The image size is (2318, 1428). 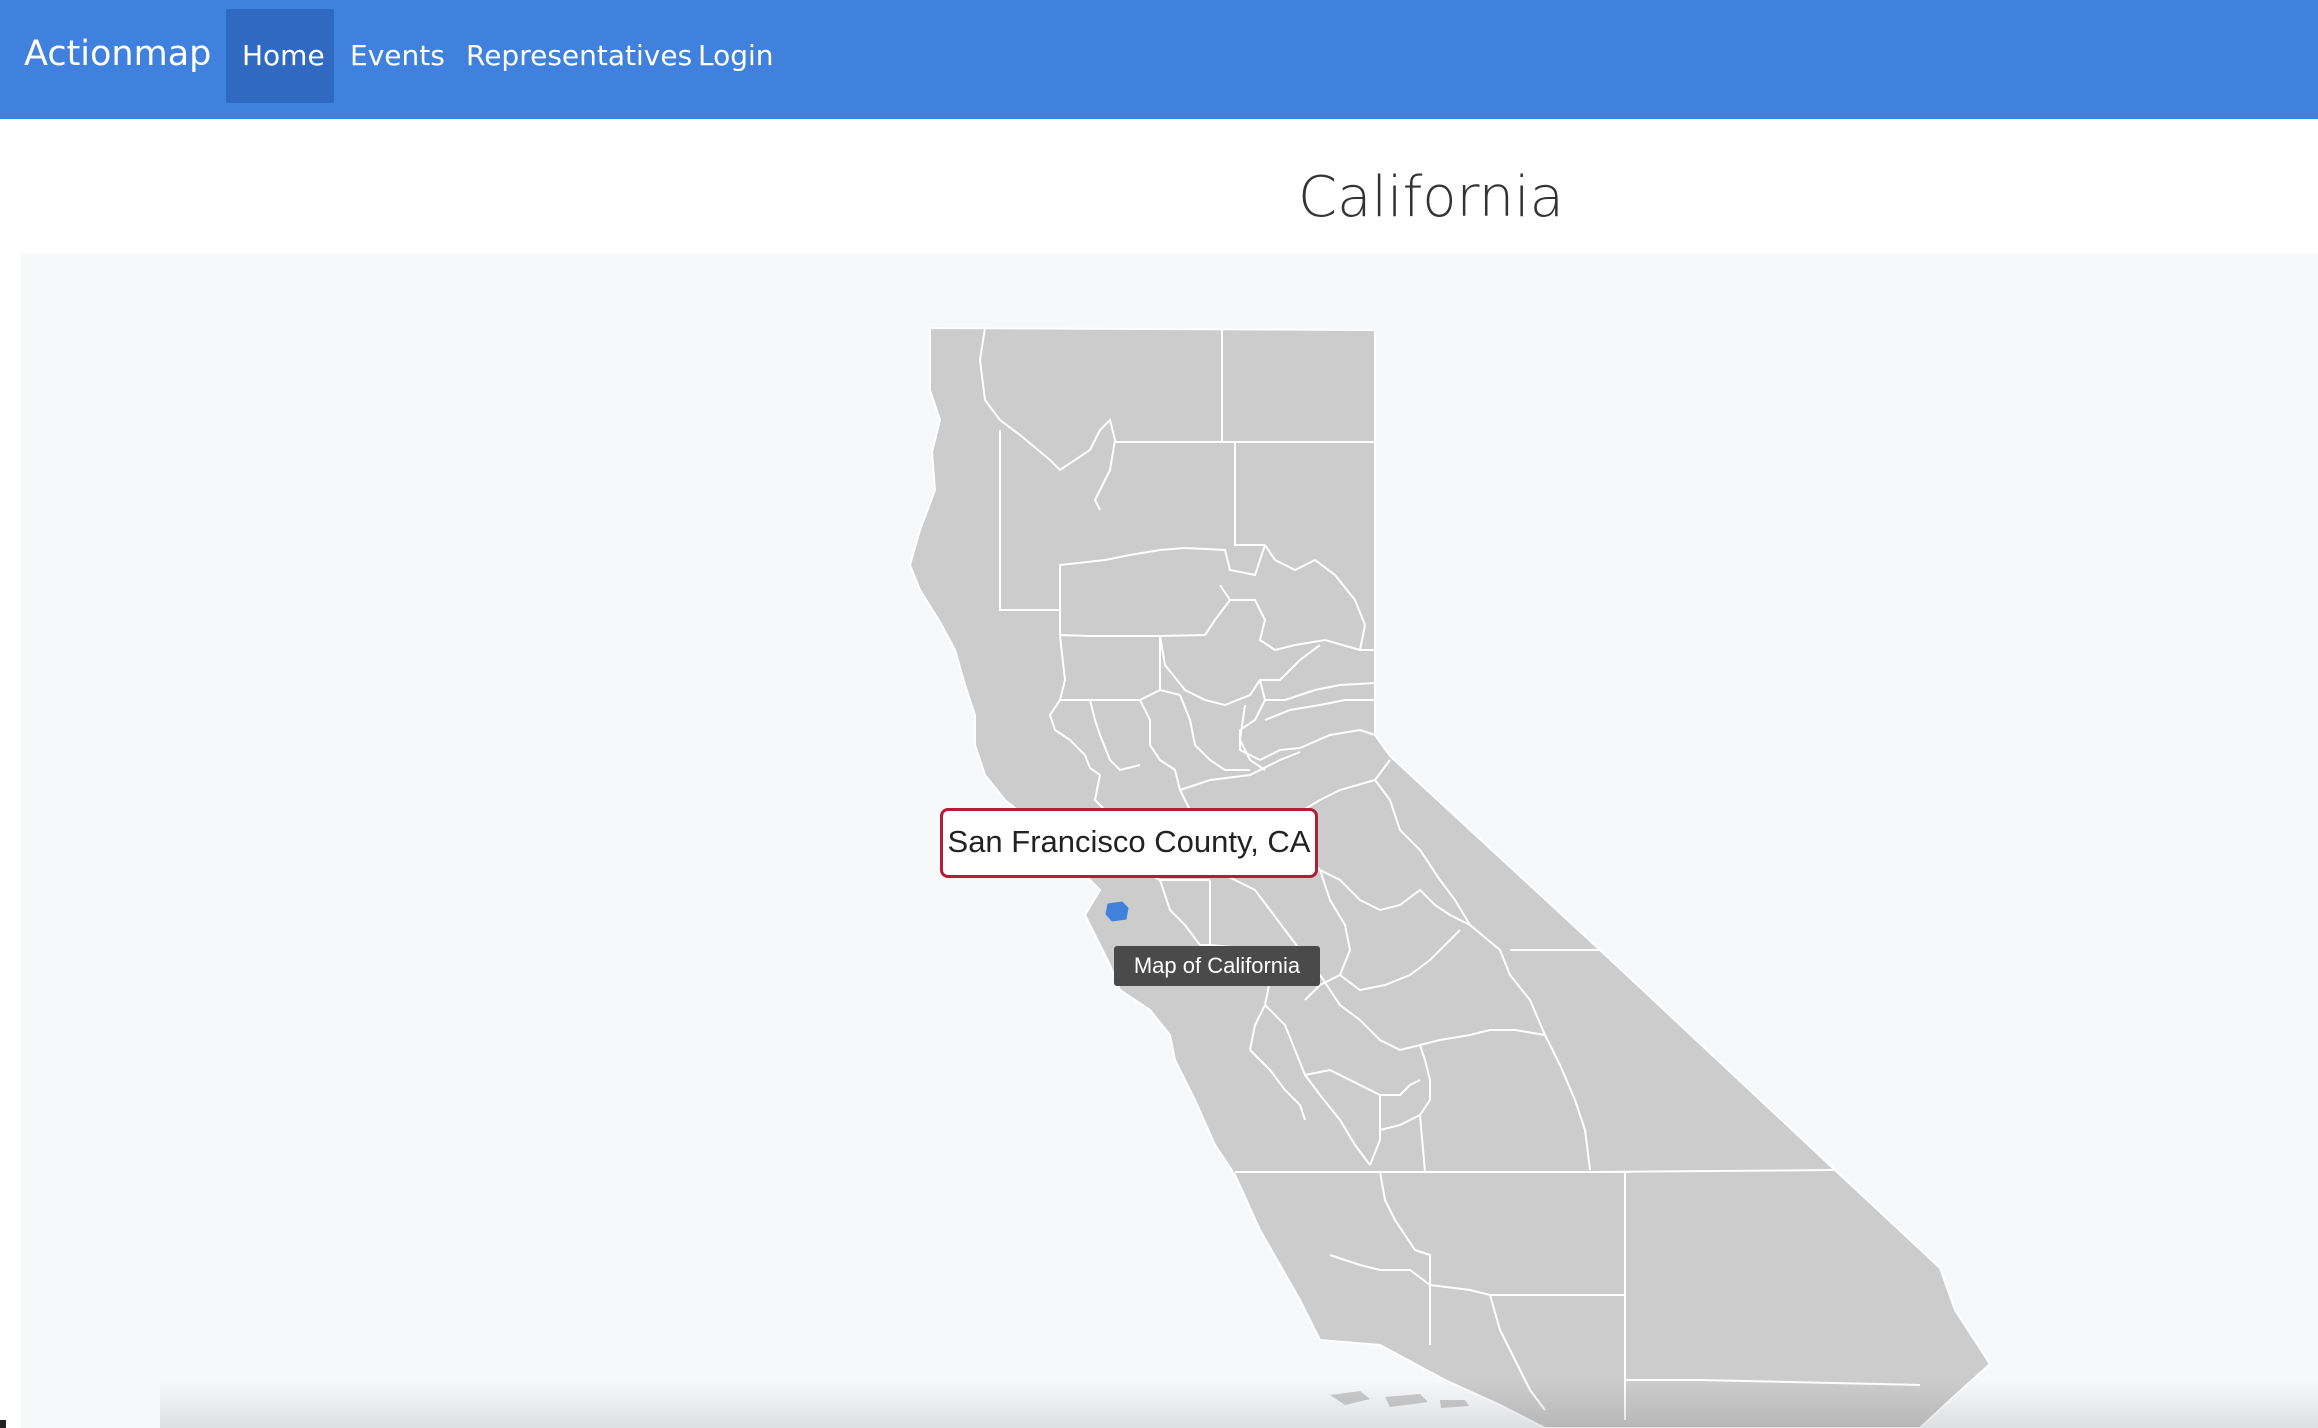 I want to click on nav-login: Login, so click(x=736, y=56).